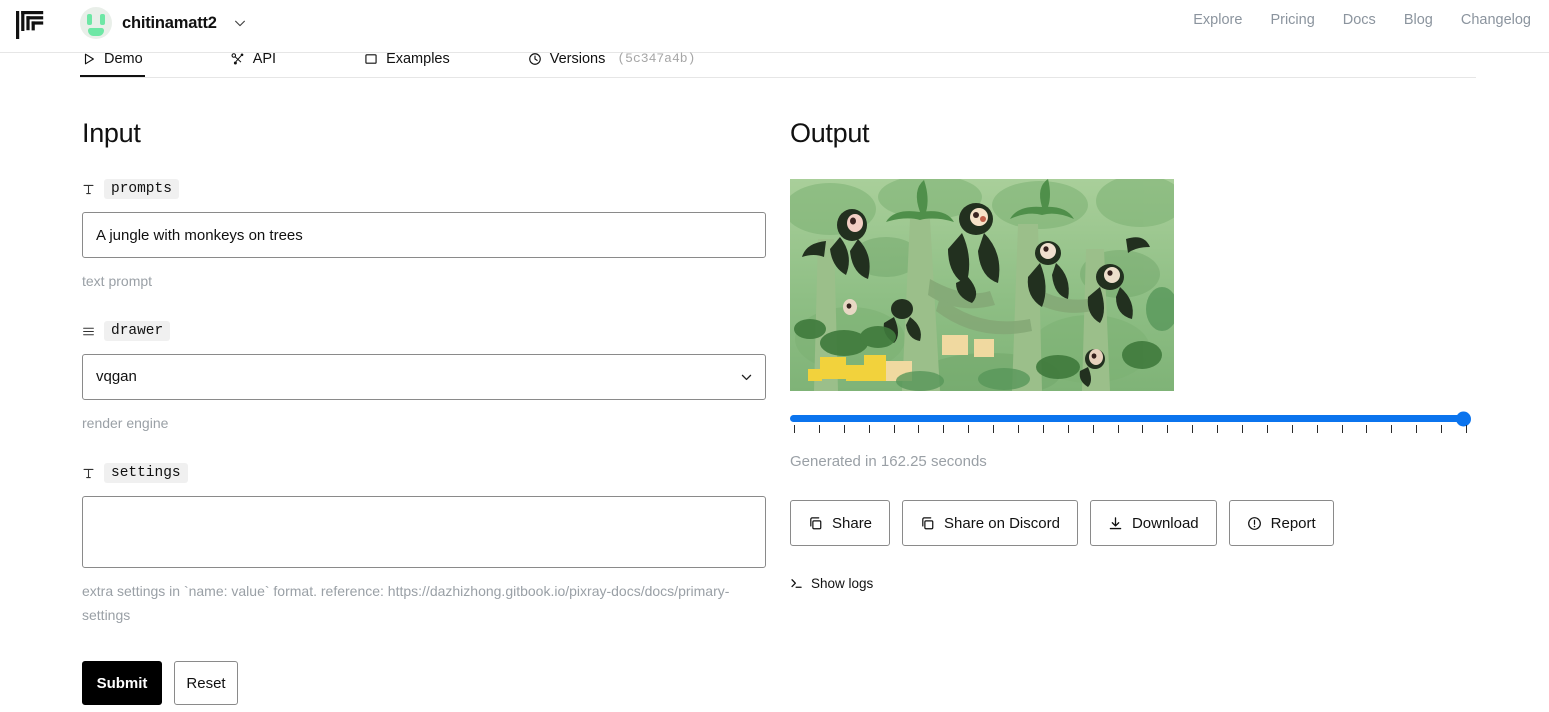 The width and height of the screenshot is (1549, 712). I want to click on drawer-select: vqgan, so click(424, 377).